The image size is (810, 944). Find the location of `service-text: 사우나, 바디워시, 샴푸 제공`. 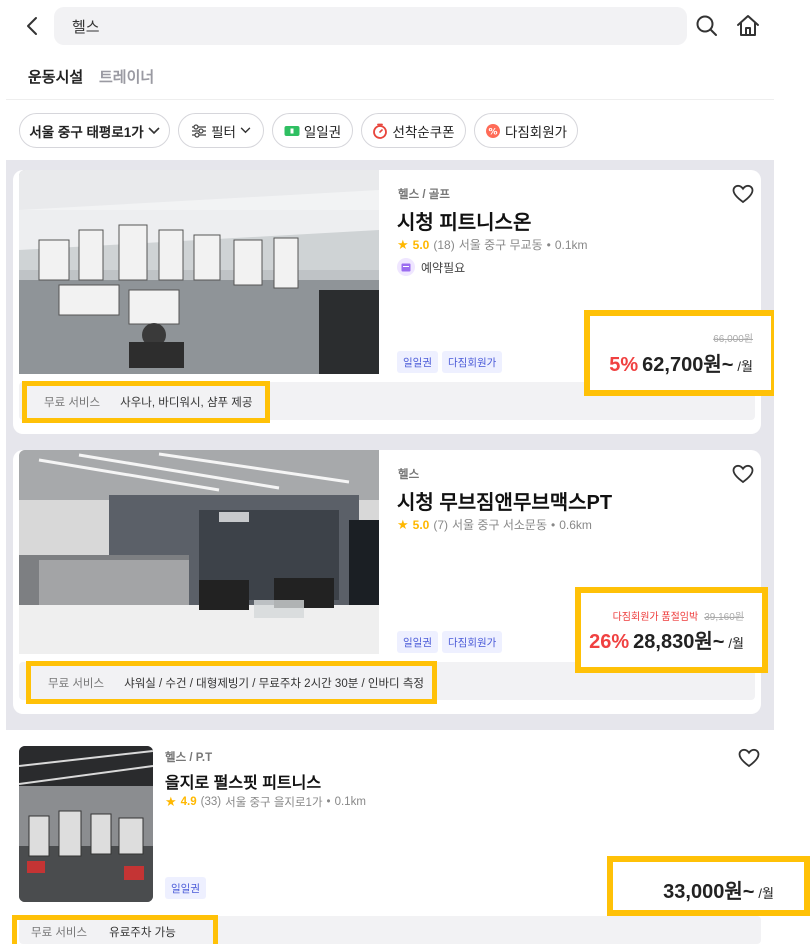

service-text: 사우나, 바디워시, 샴푸 제공 is located at coordinates (186, 403).